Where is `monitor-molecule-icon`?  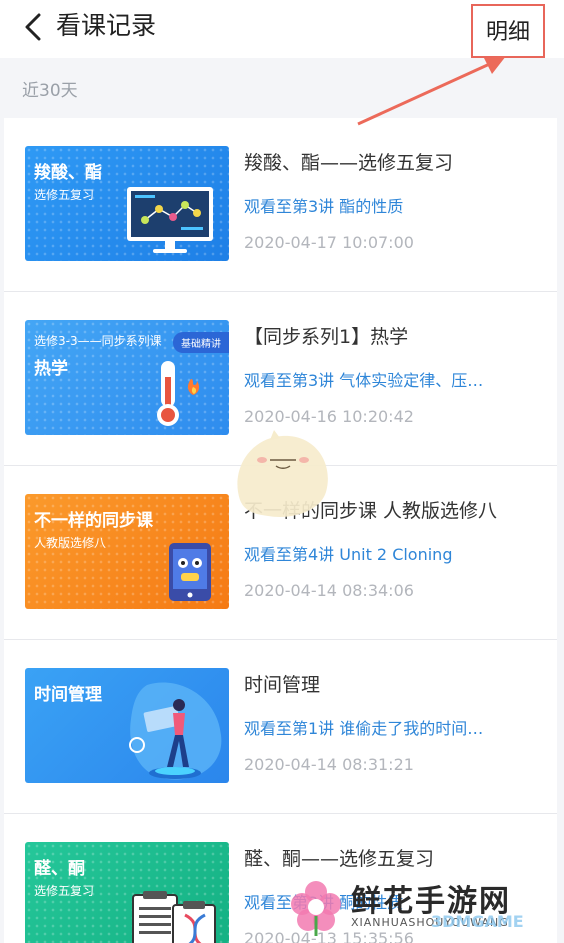
monitor-molecule-icon is located at coordinates (170, 220).